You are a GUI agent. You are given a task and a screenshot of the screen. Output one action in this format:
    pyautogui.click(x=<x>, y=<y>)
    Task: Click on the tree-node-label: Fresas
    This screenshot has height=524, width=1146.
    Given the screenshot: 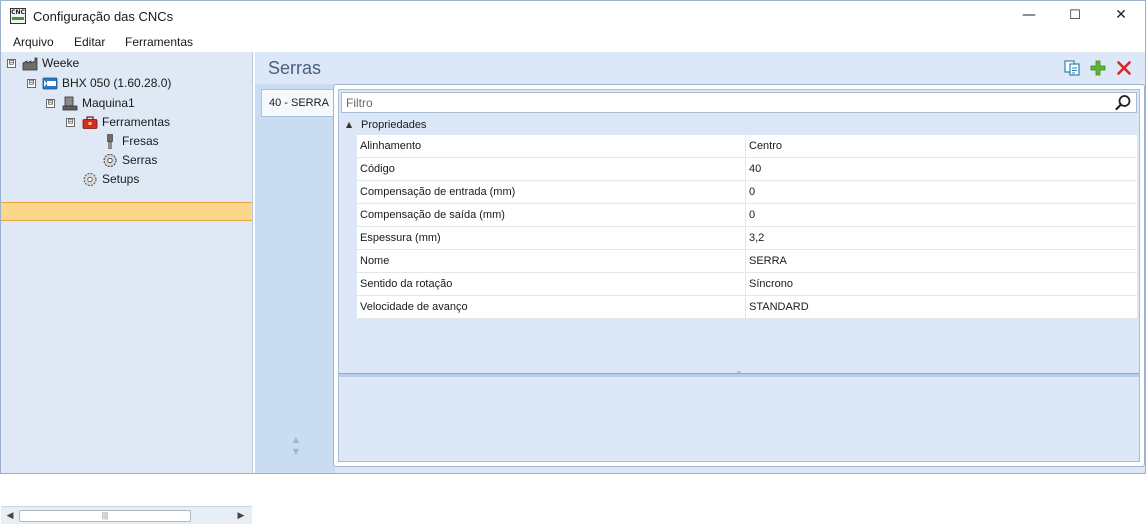 What is the action you would take?
    pyautogui.click(x=140, y=141)
    